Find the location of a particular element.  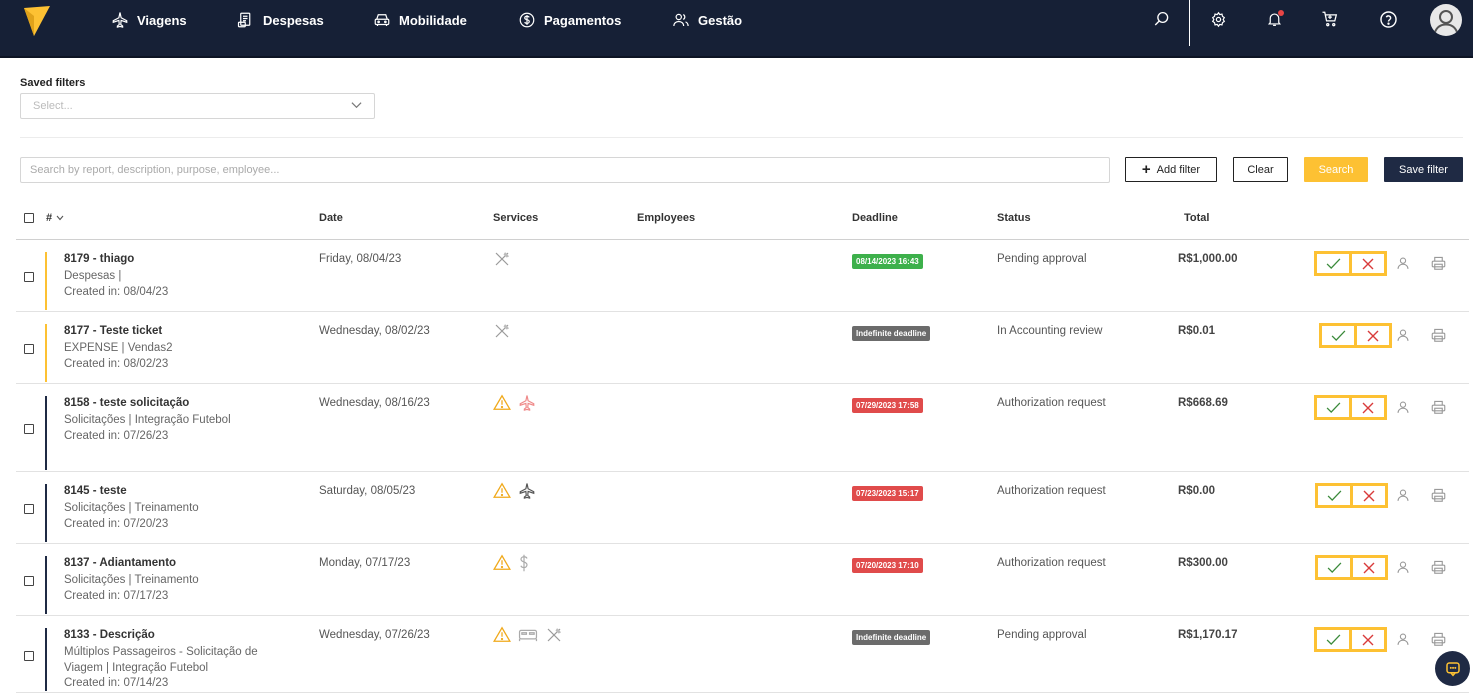

nav-gestao: Gestão is located at coordinates (707, 20).